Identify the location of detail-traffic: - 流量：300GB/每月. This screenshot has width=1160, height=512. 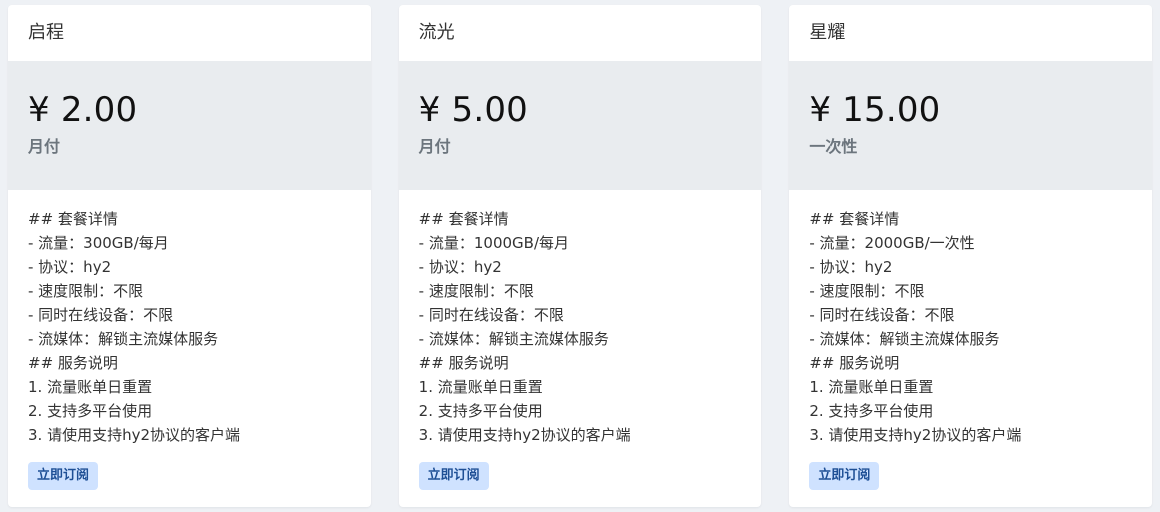
(98, 243).